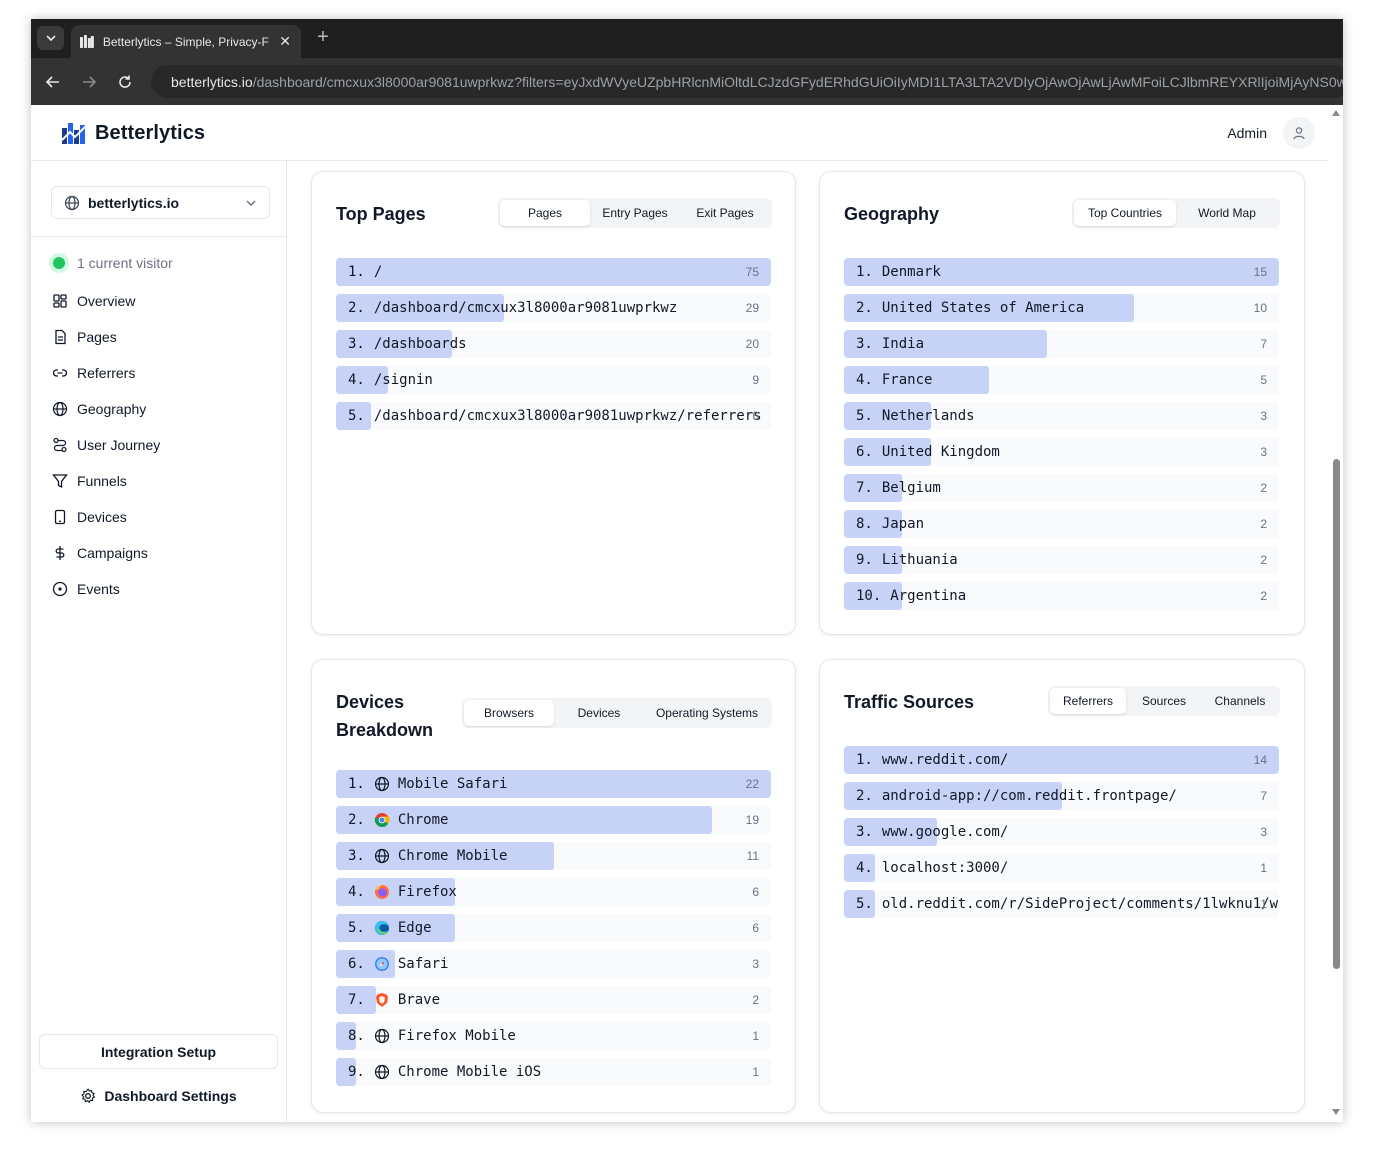 This screenshot has width=1374, height=1165. What do you see at coordinates (60, 301) in the screenshot?
I see `grid-icon` at bounding box center [60, 301].